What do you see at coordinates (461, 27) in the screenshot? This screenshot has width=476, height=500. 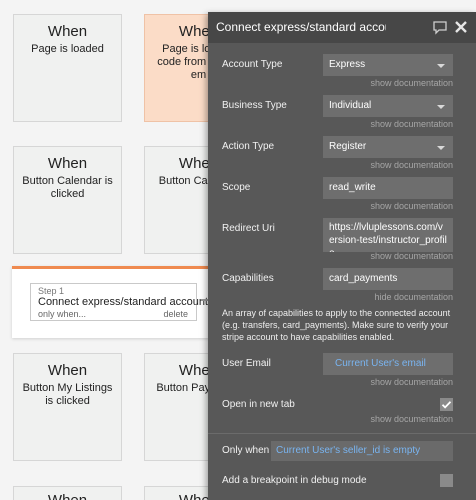 I see `close-icon` at bounding box center [461, 27].